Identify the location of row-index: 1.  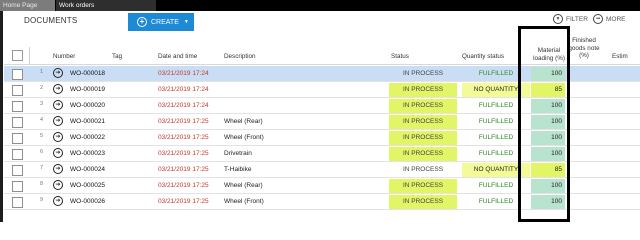
(41, 72).